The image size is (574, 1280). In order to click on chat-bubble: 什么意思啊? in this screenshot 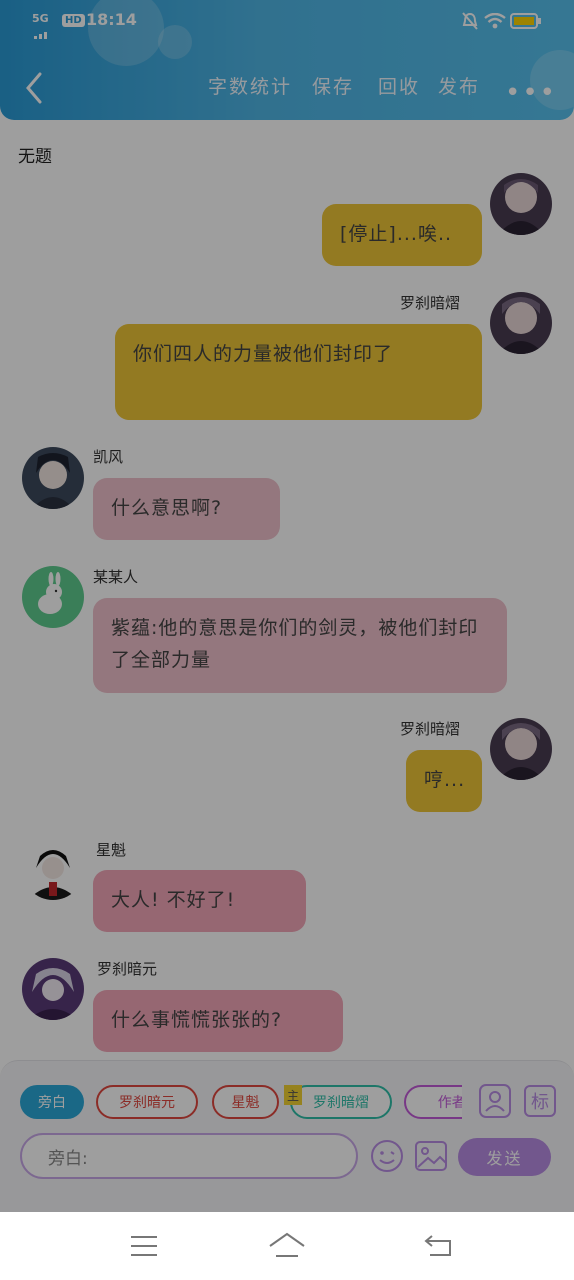, I will do `click(186, 509)`.